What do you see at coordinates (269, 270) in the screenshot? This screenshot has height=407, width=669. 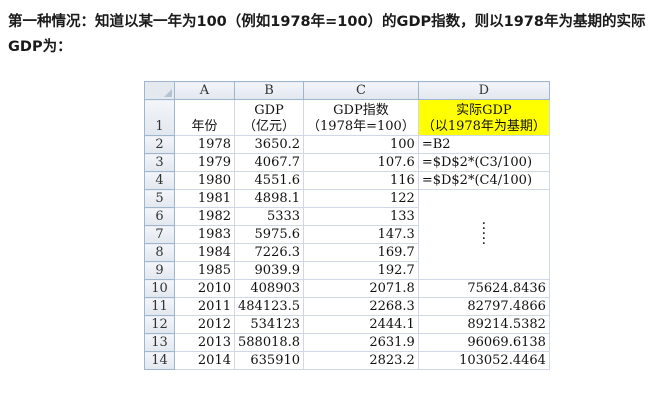 I see `cell-gdp: 9039.9` at bounding box center [269, 270].